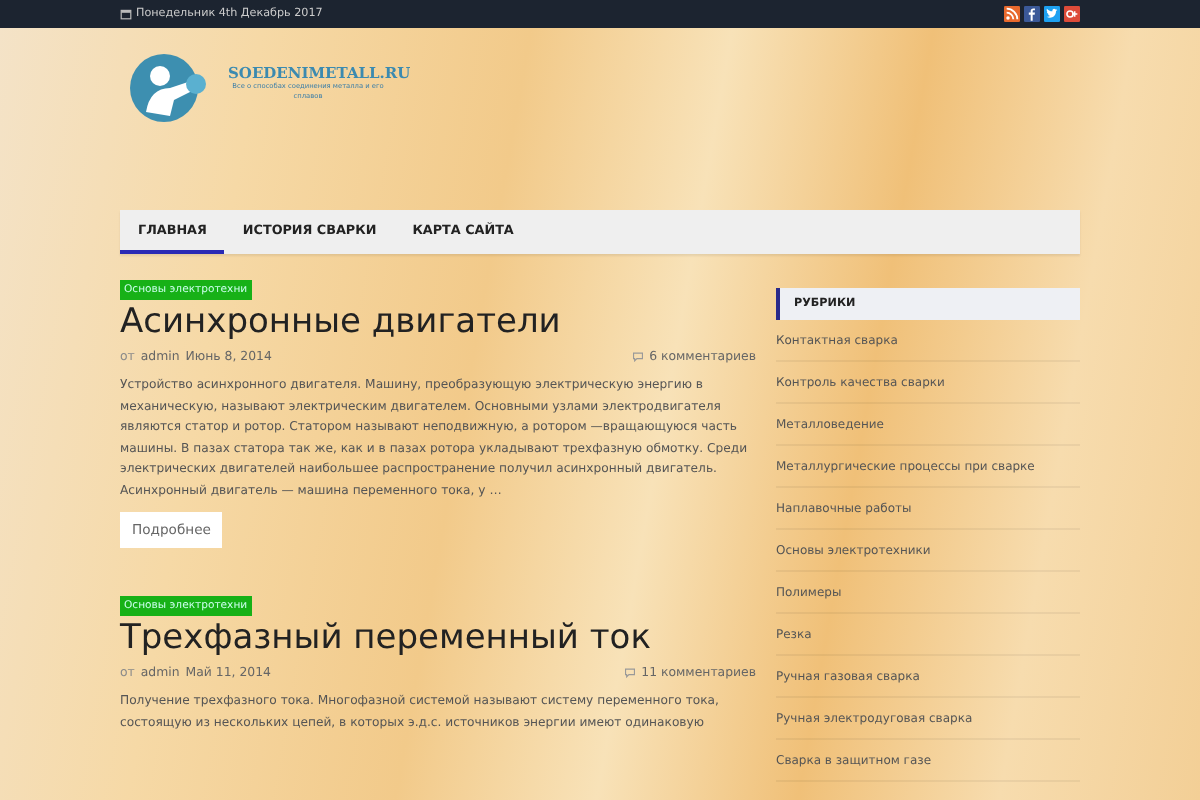 The image size is (1200, 800). What do you see at coordinates (1012, 14) in the screenshot?
I see `rss-icon` at bounding box center [1012, 14].